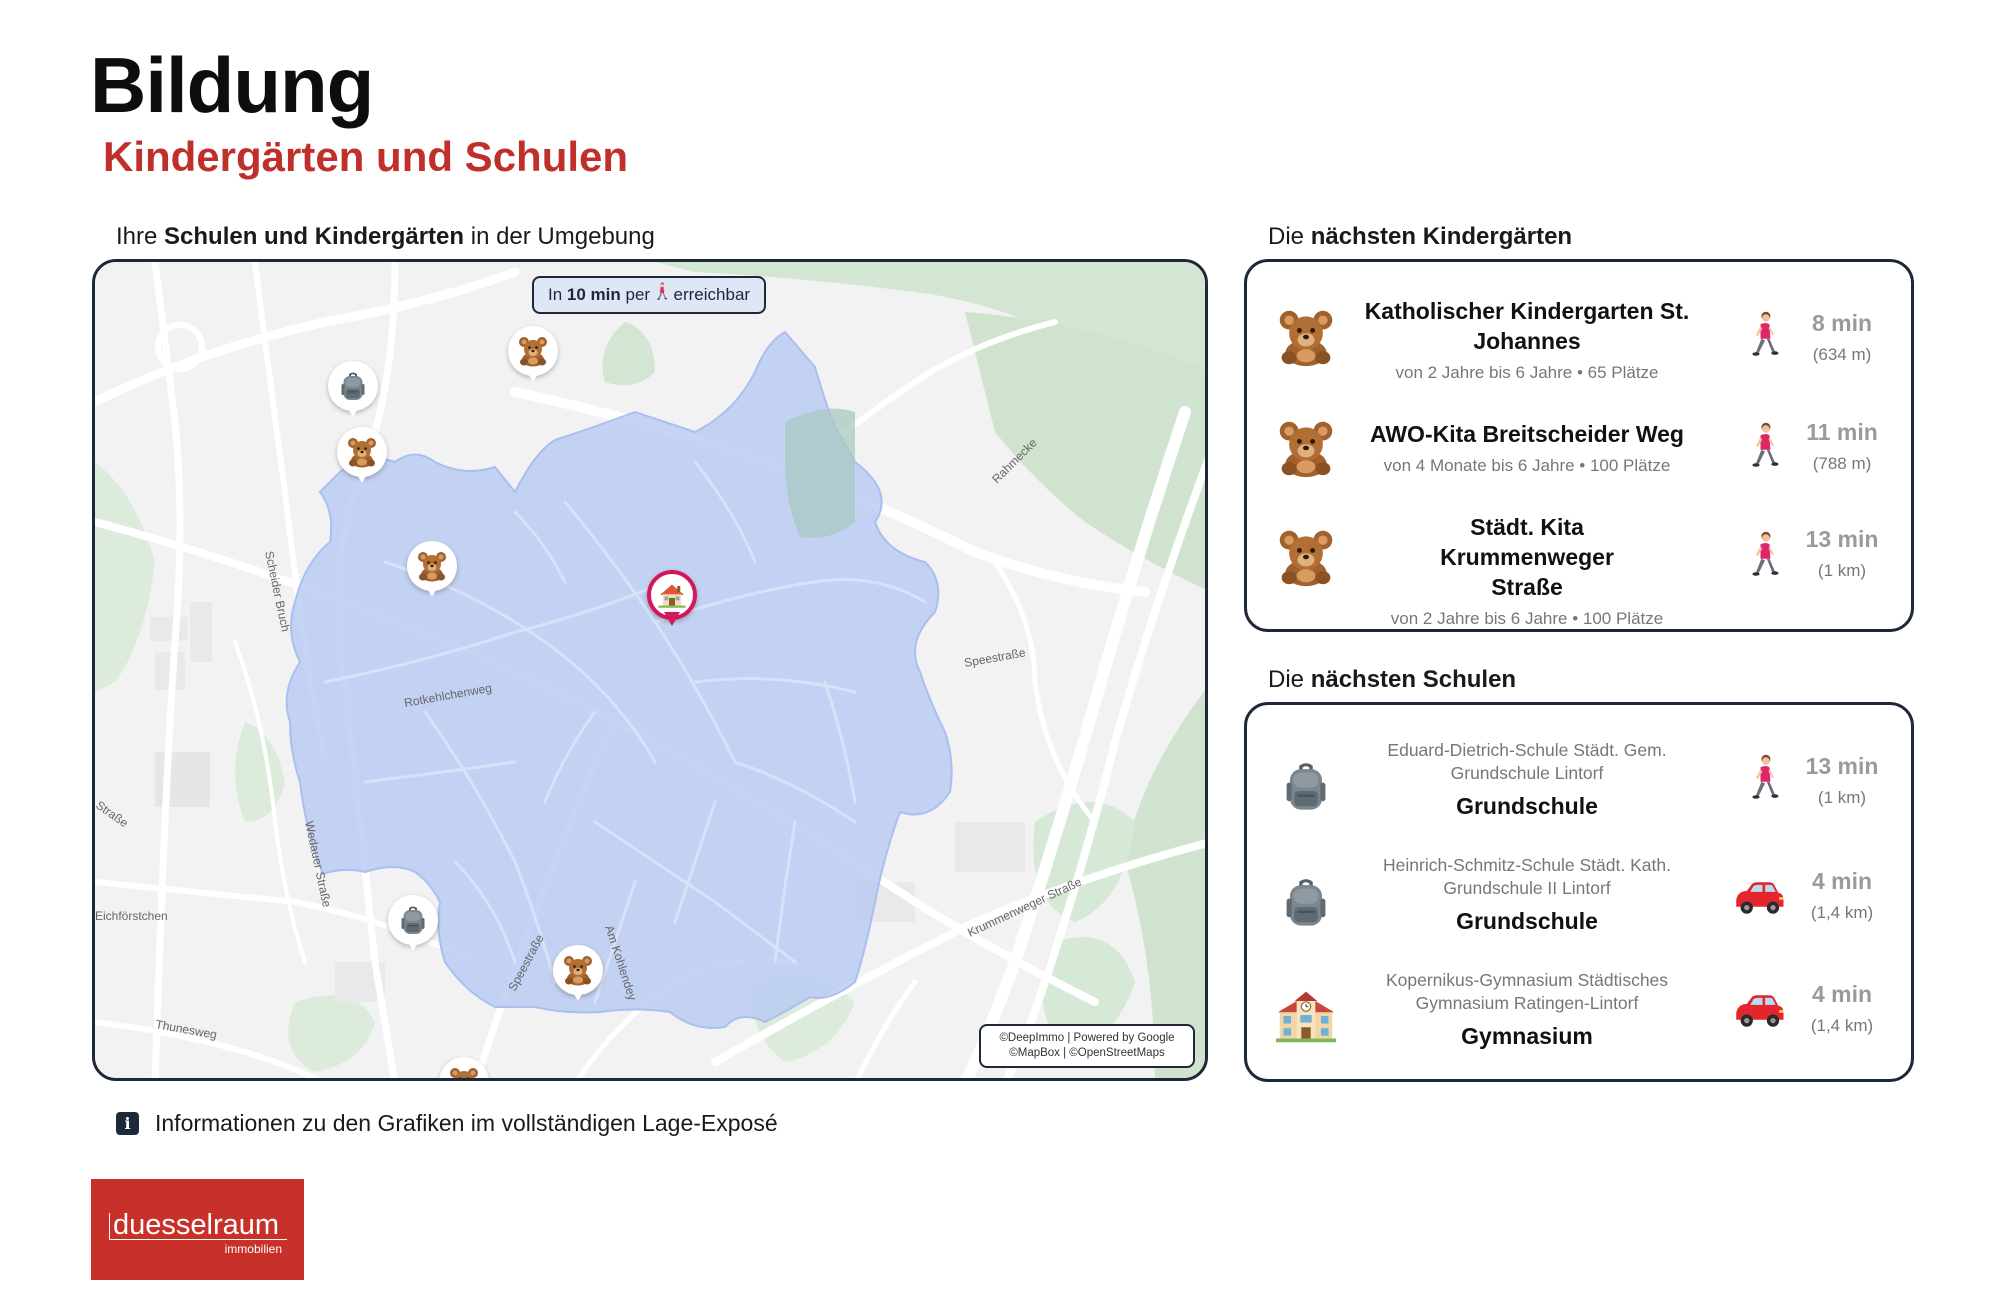 The width and height of the screenshot is (2000, 1307). I want to click on house-icon, so click(672, 595).